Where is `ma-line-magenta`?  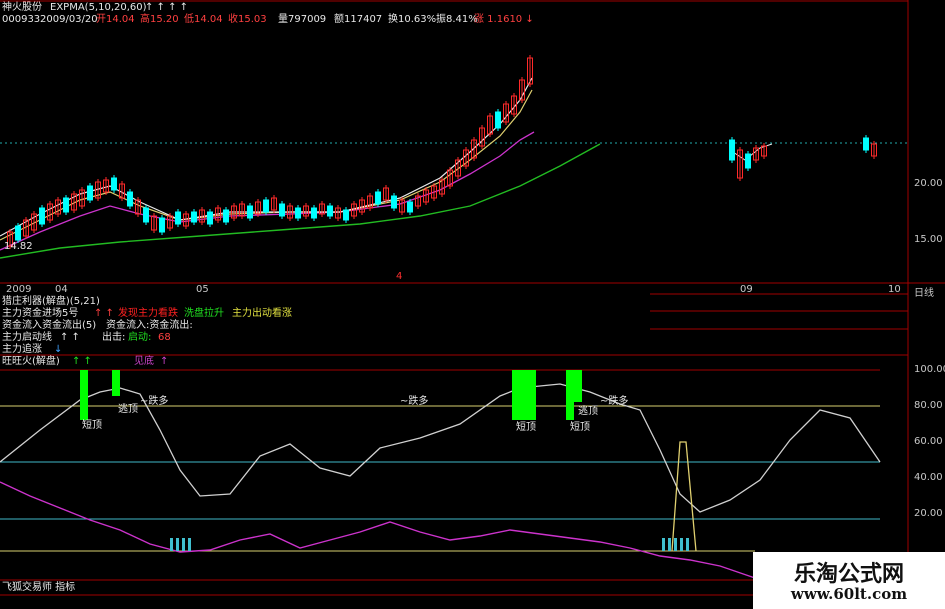 ma-line-magenta is located at coordinates (267, 191).